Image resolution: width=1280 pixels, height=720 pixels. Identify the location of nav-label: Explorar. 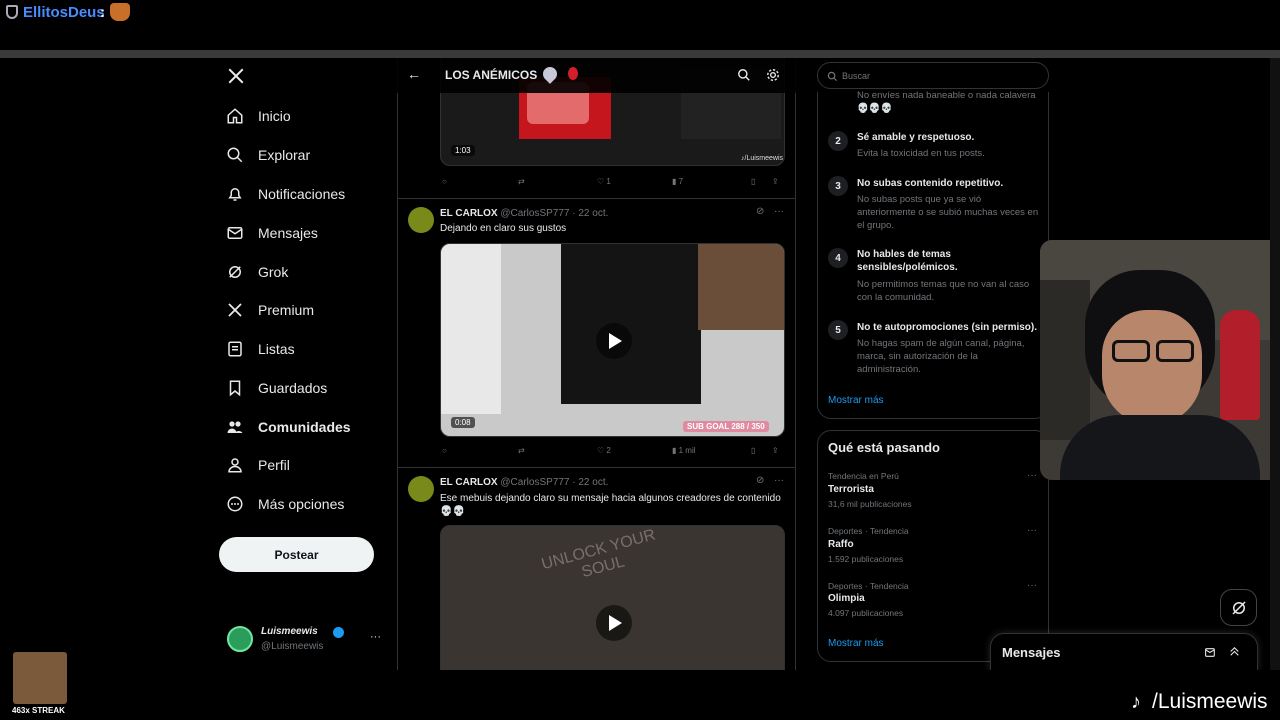
(284, 155).